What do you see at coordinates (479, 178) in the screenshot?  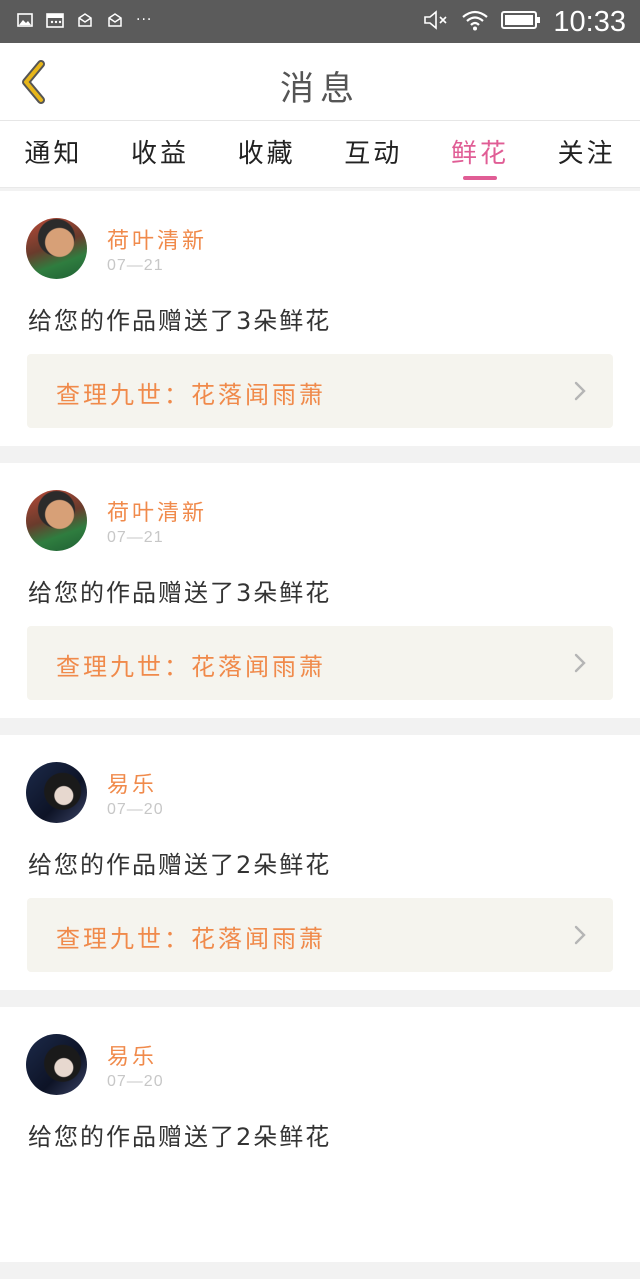 I see `tab-indicator` at bounding box center [479, 178].